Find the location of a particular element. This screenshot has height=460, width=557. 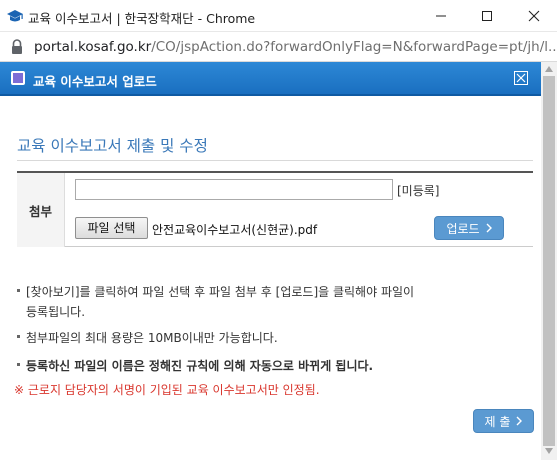

upload-button: 업로드 is located at coordinates (469, 228).